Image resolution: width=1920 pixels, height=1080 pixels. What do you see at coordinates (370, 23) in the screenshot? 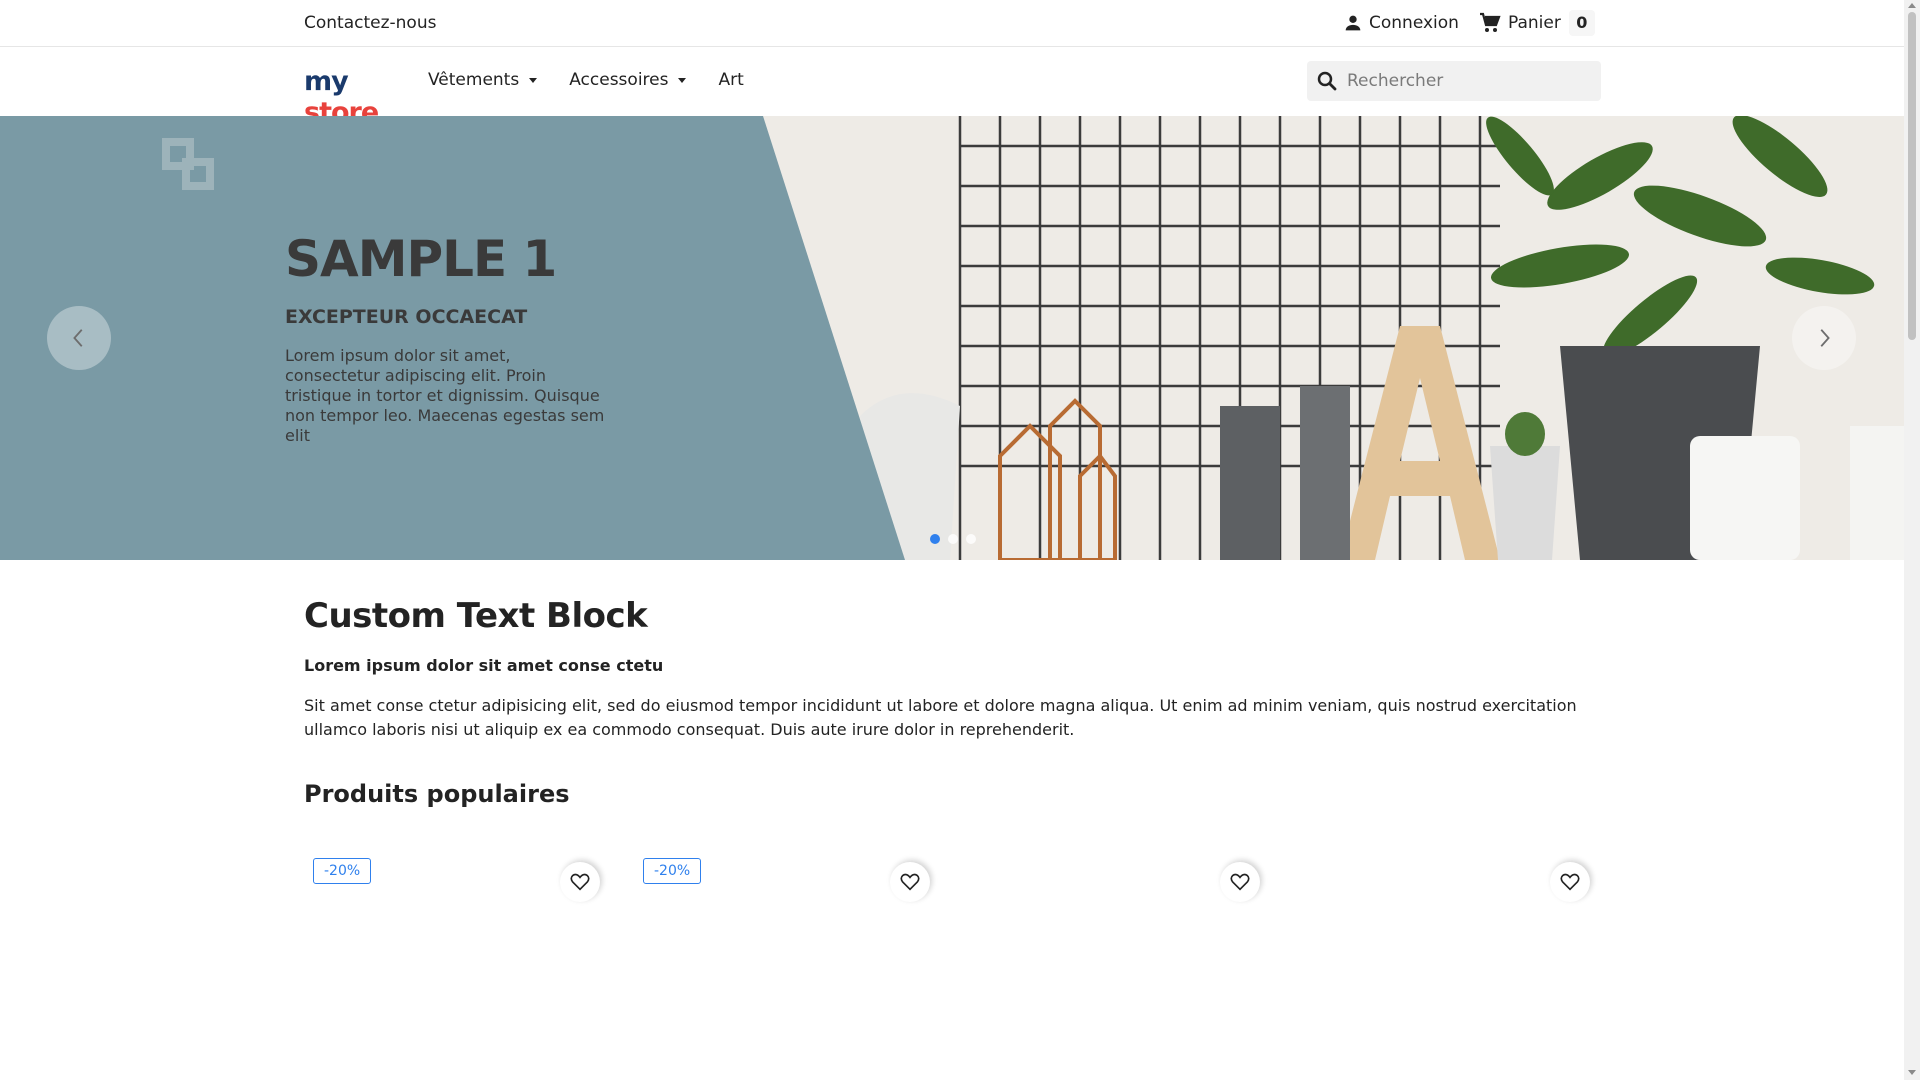
I see `contact-link: Contactez-nous` at bounding box center [370, 23].